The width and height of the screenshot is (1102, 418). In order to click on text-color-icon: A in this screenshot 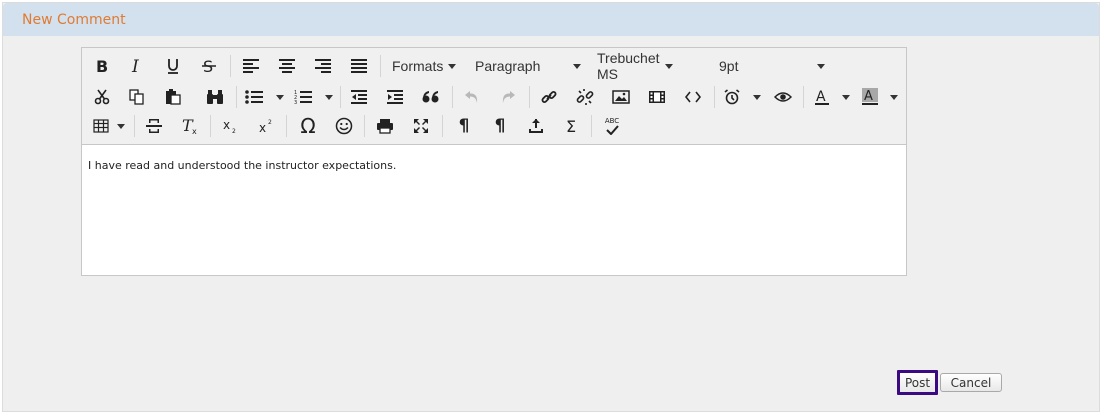, I will do `click(822, 97)`.